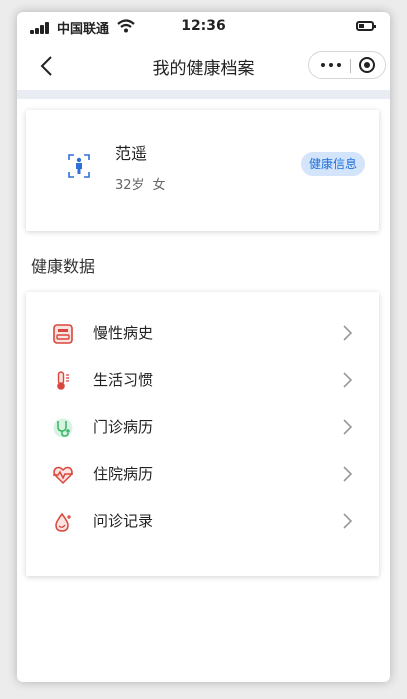 This screenshot has height=699, width=407. Describe the element at coordinates (366, 26) in the screenshot. I see `battery-icon` at that location.